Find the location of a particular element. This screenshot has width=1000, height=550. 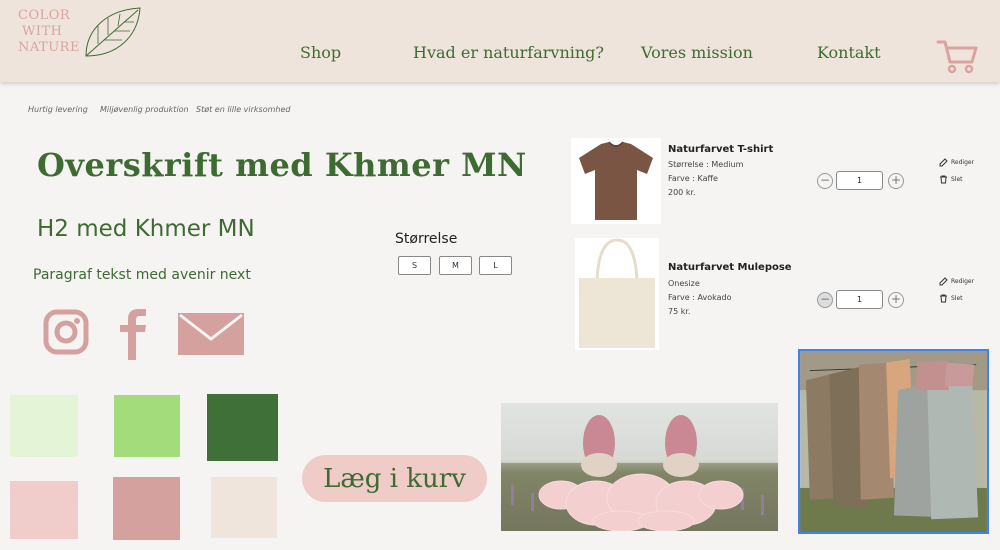

cart-item-name: Naturfarvet T-shirt is located at coordinates (721, 149).